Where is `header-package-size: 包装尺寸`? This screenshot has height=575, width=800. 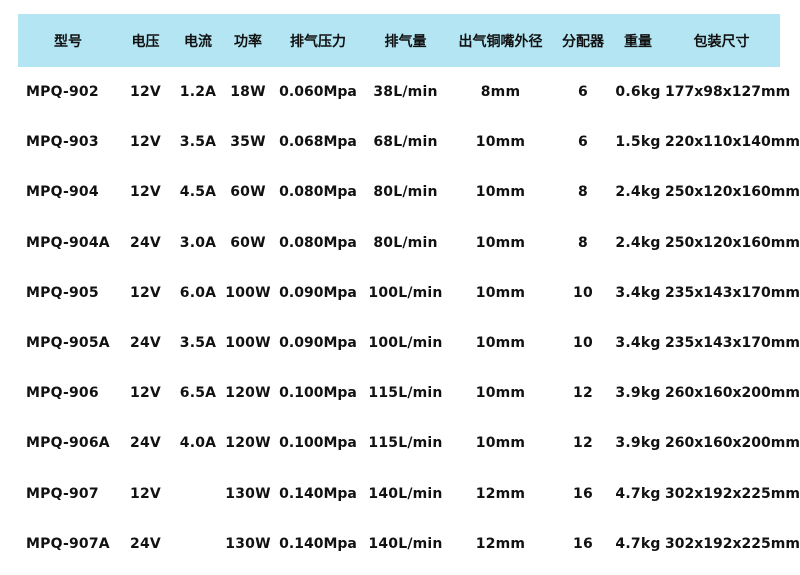
header-package-size: 包装尺寸 is located at coordinates (721, 40).